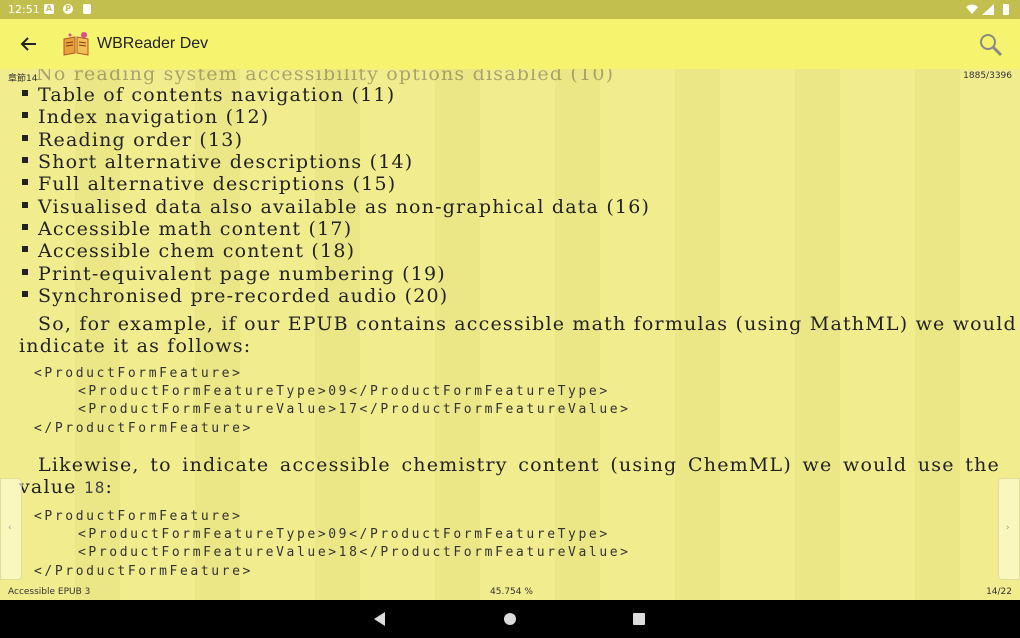 This screenshot has height=638, width=1020. I want to click on sd-card-icon, so click(87, 9).